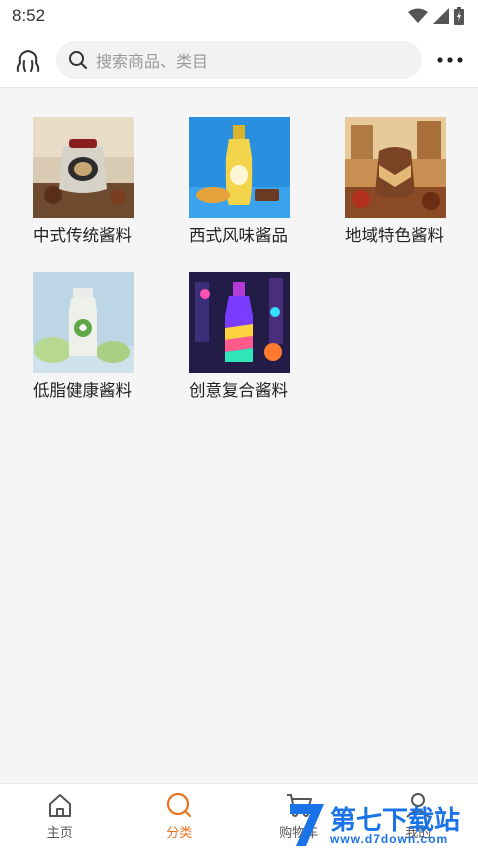  I want to click on watermark-url: www.d7down.com, so click(389, 839).